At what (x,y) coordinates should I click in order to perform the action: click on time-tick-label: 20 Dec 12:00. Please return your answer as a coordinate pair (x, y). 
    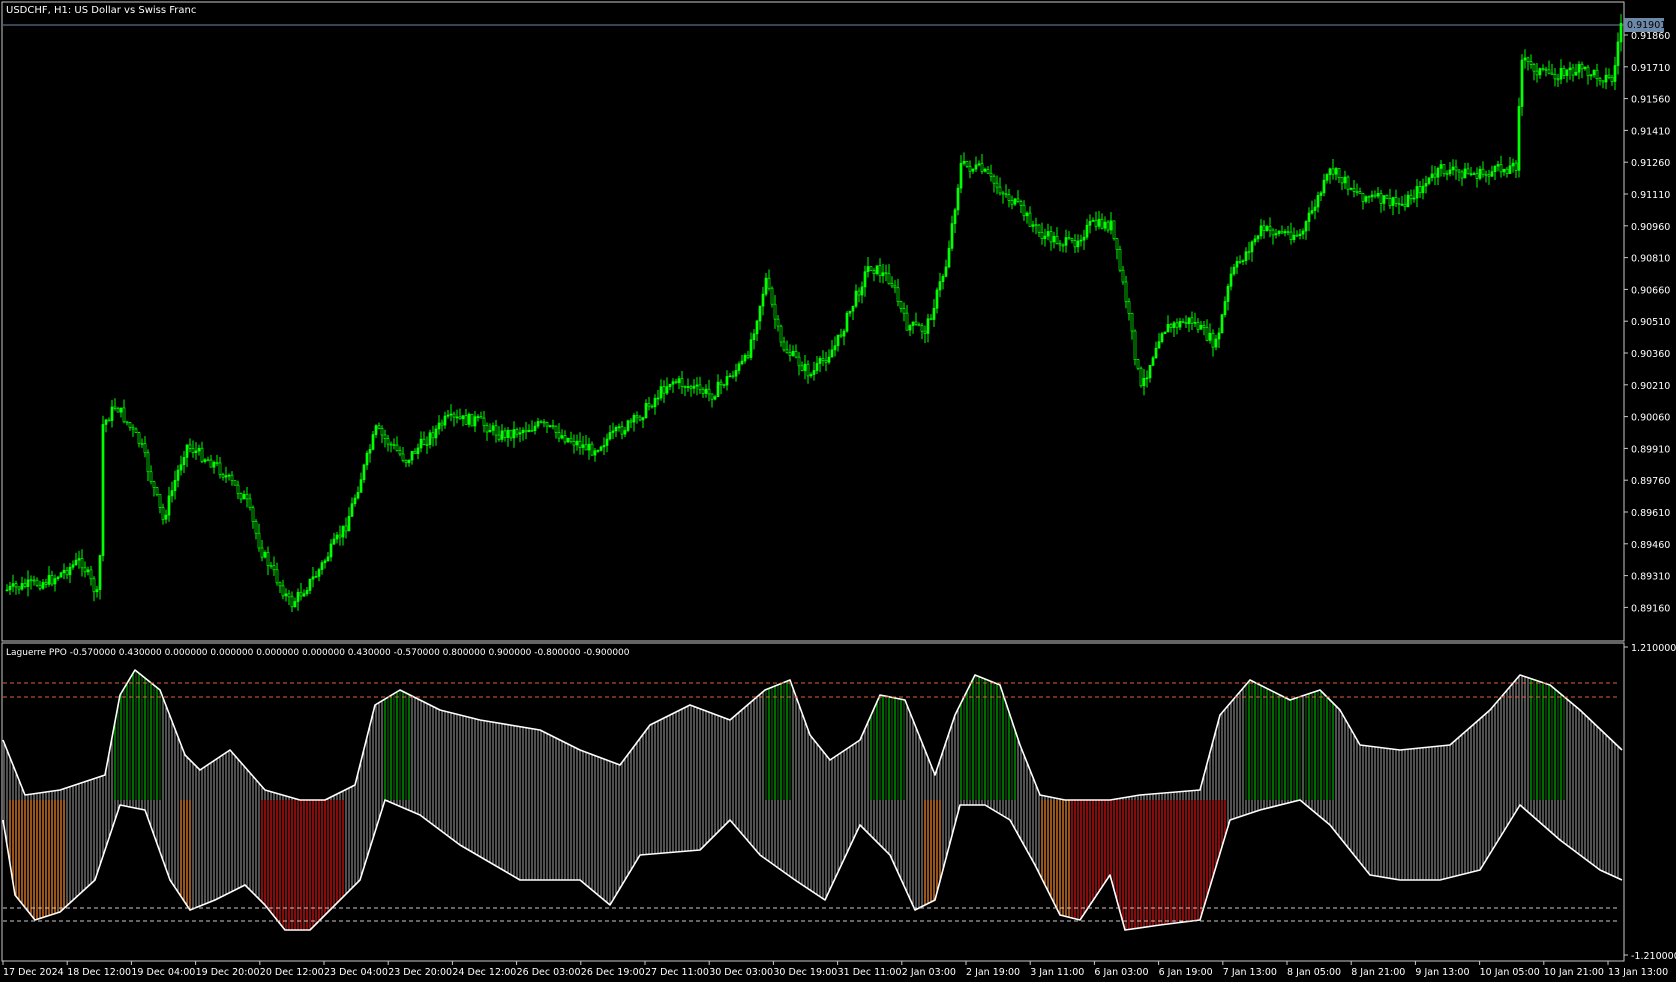
    Looking at the image, I should click on (292, 972).